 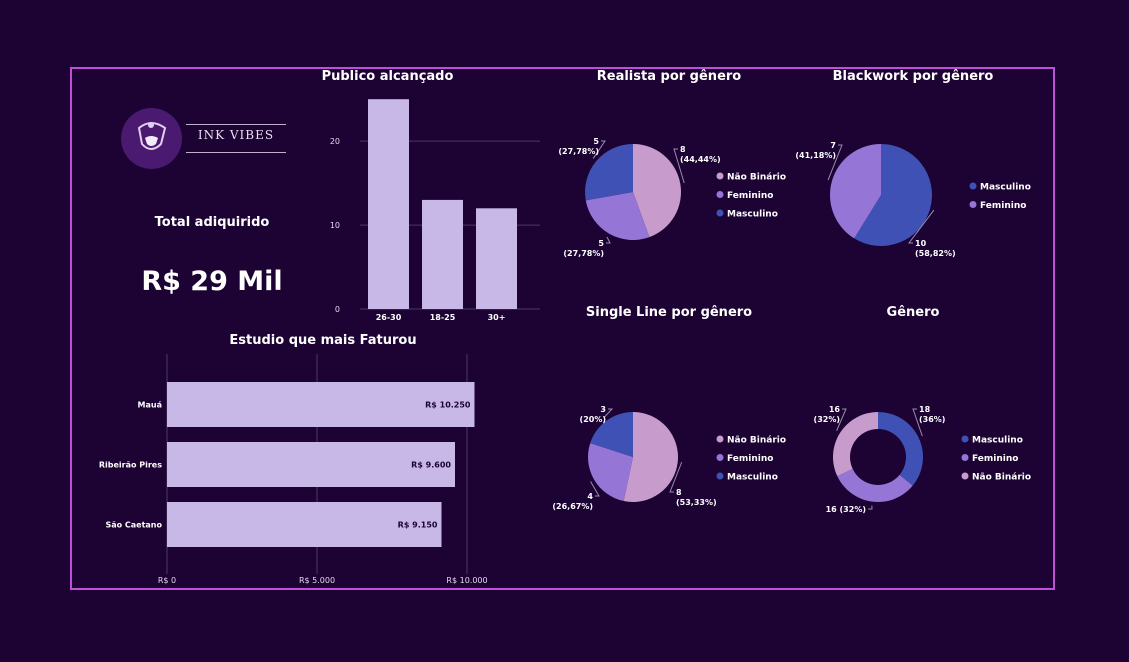 What do you see at coordinates (236, 124) in the screenshot?
I see `logo-line-top` at bounding box center [236, 124].